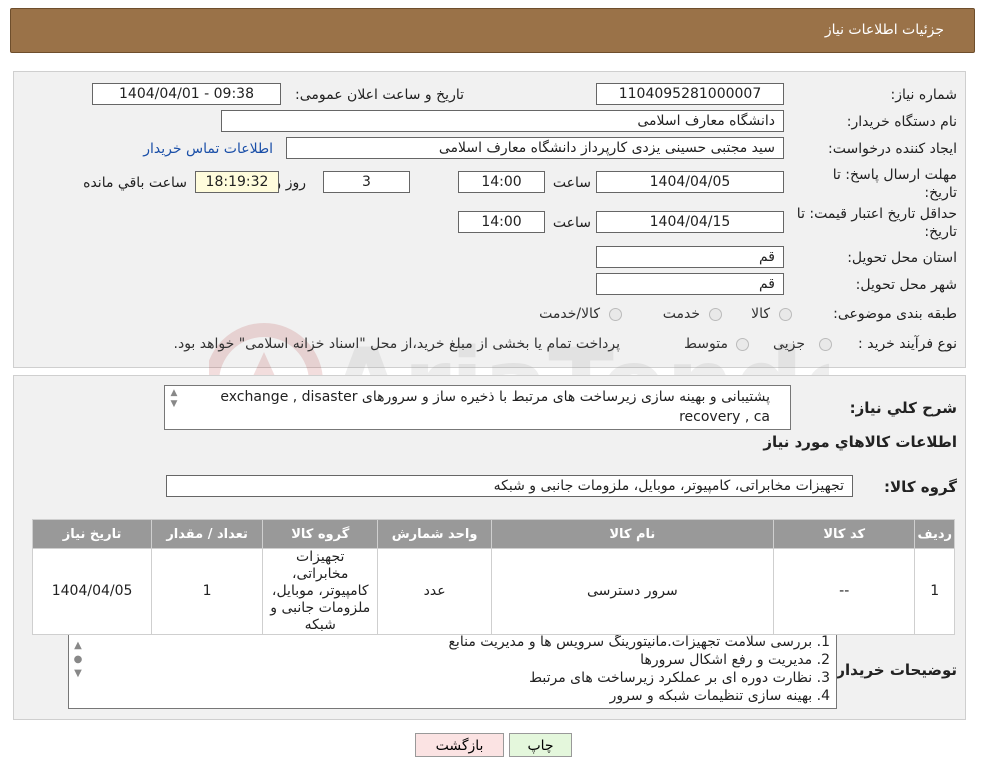 Image resolution: width=985 pixels, height=778 pixels. I want to click on col-item-group: گروه کالا, so click(320, 534).